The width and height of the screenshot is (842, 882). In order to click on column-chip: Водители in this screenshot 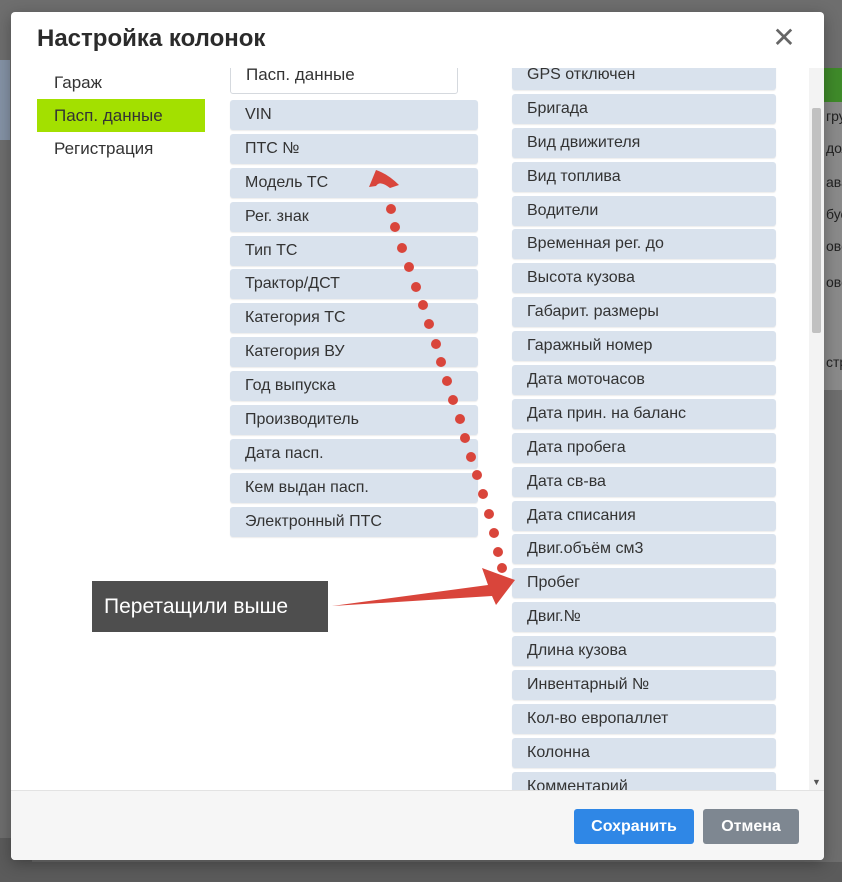, I will do `click(644, 210)`.